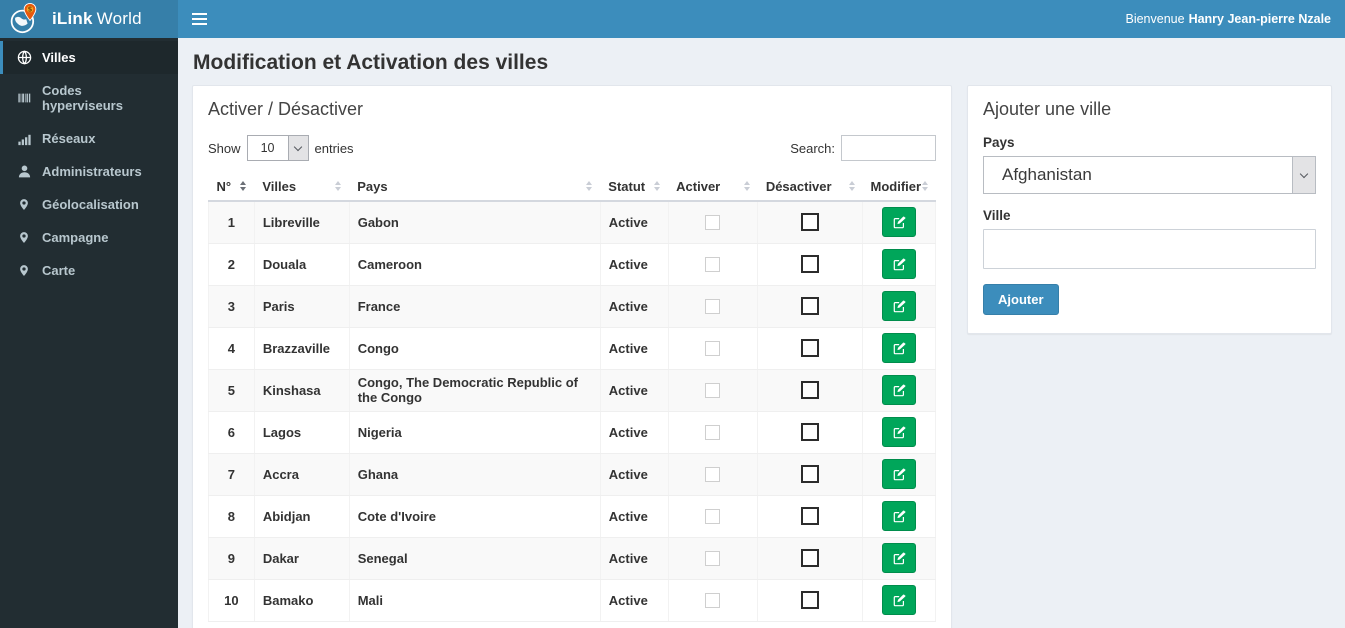 The height and width of the screenshot is (628, 1345). Describe the element at coordinates (1149, 175) in the screenshot. I see `country-select: Afghanistan` at that location.